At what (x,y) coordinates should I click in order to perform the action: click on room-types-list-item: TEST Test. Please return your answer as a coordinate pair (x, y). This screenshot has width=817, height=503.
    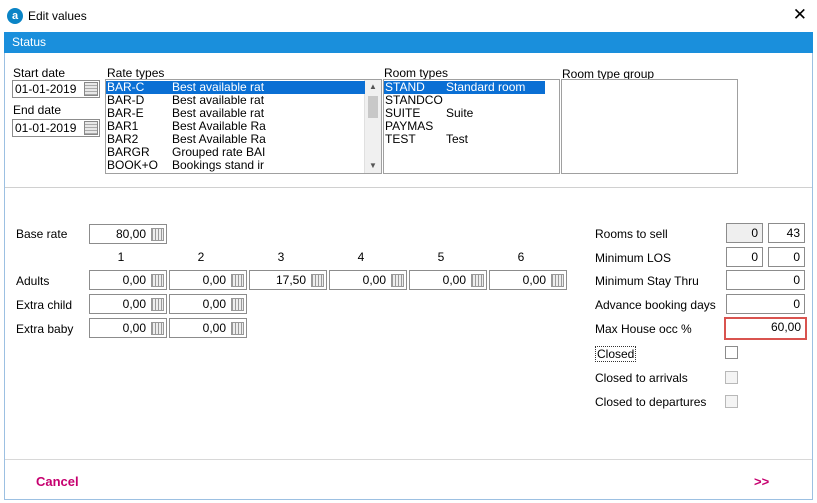
    Looking at the image, I should click on (464, 139).